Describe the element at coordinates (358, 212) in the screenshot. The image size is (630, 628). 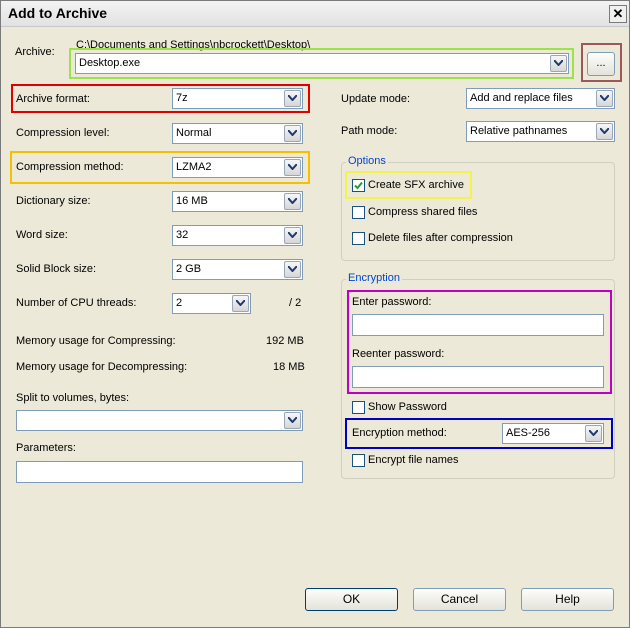
I see `compress-shared-checkbox` at that location.